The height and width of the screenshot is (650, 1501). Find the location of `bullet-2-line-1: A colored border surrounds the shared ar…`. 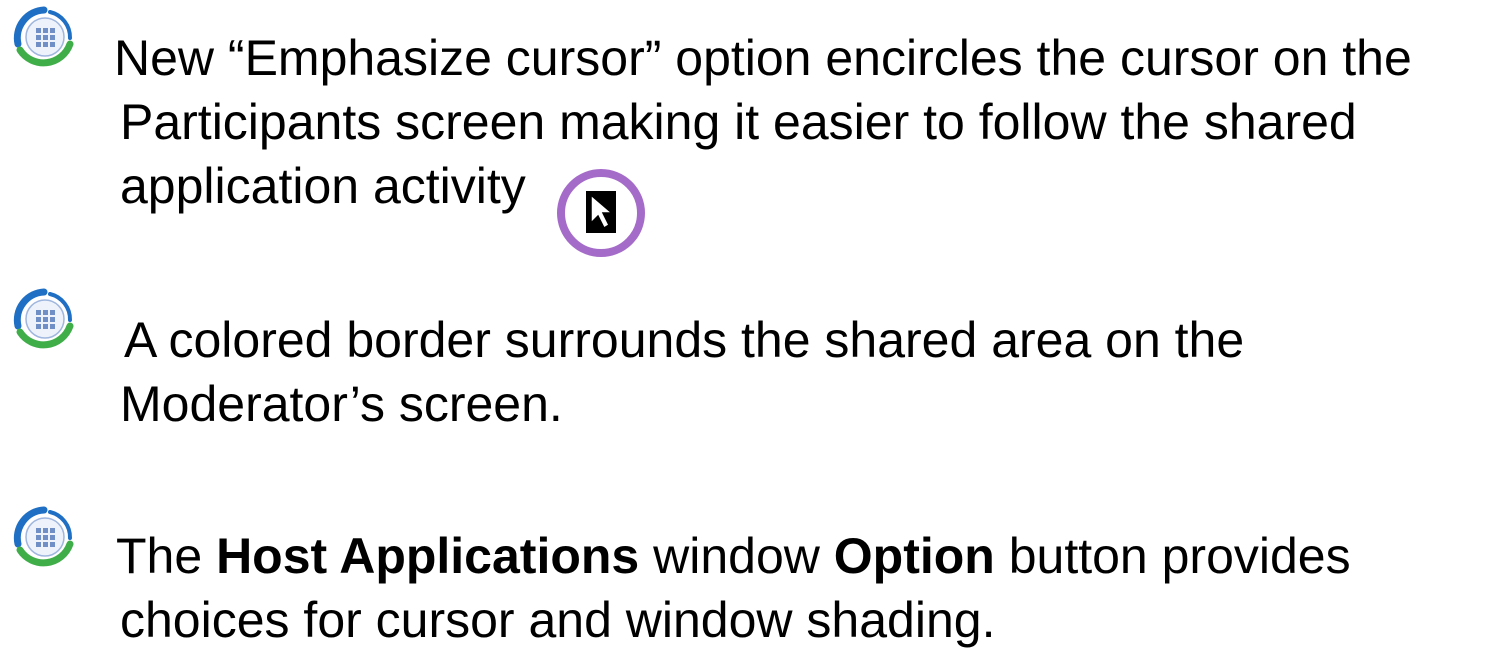

bullet-2-line-1: A colored border surrounds the shared ar… is located at coordinates (684, 340).